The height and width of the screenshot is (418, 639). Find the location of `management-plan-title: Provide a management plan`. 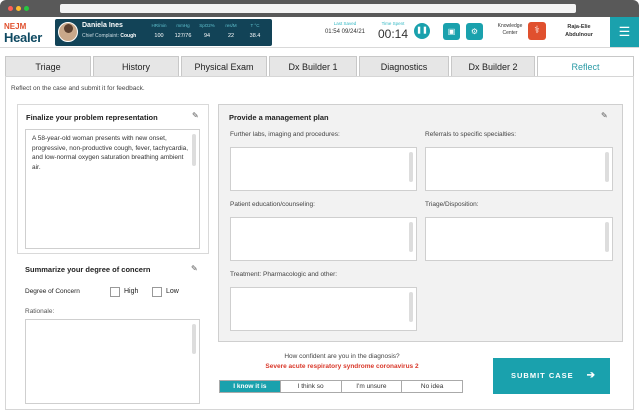

management-plan-title: Provide a management plan is located at coordinates (279, 117).